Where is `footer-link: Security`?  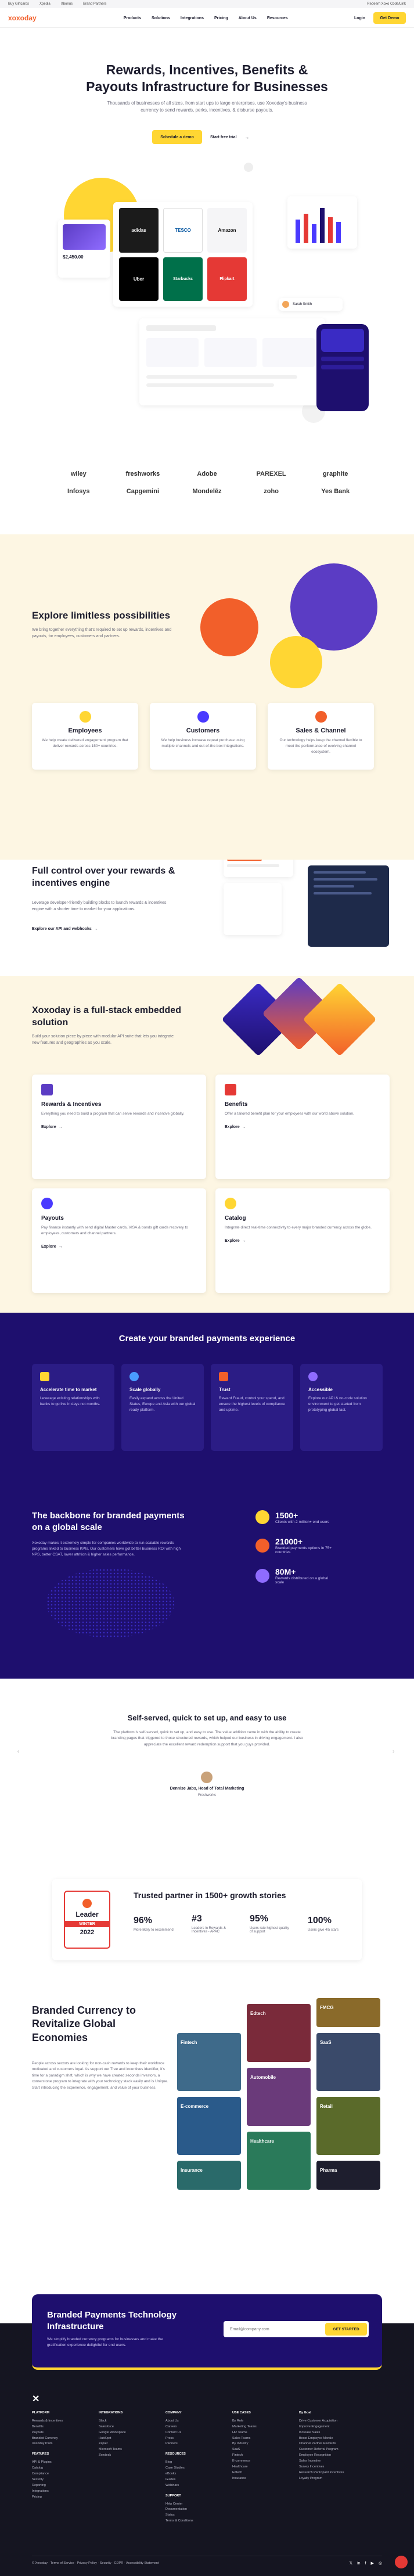 footer-link: Security is located at coordinates (60, 2480).